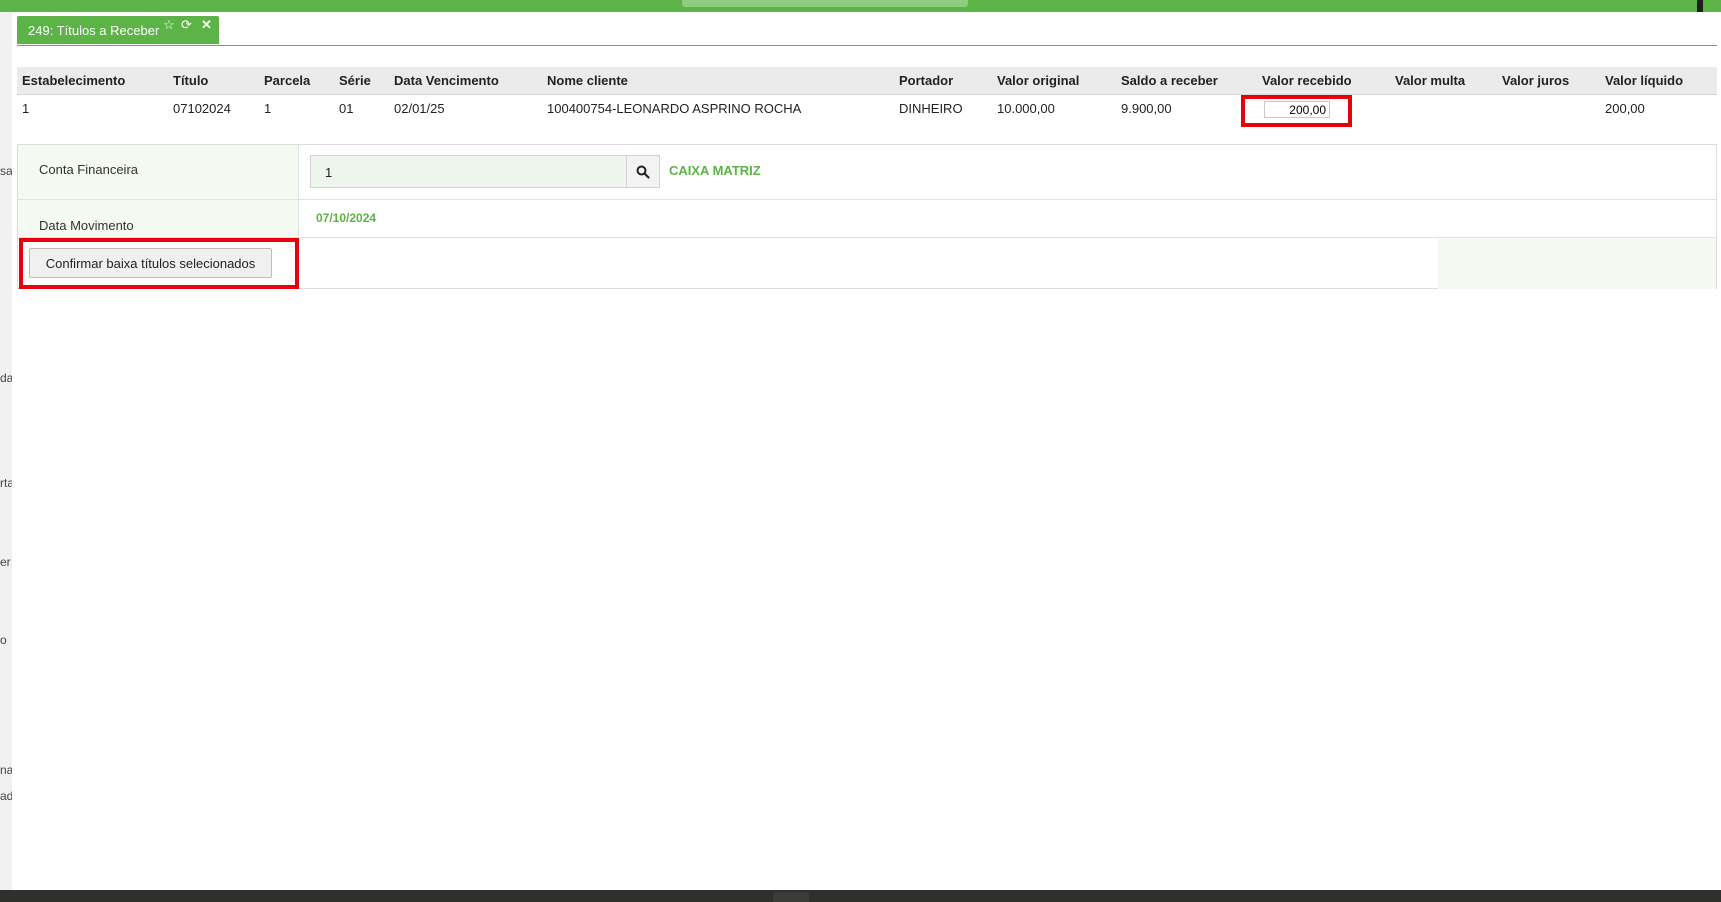 This screenshot has width=1721, height=902. What do you see at coordinates (3, 640) in the screenshot?
I see `sidebar-fragment: o` at bounding box center [3, 640].